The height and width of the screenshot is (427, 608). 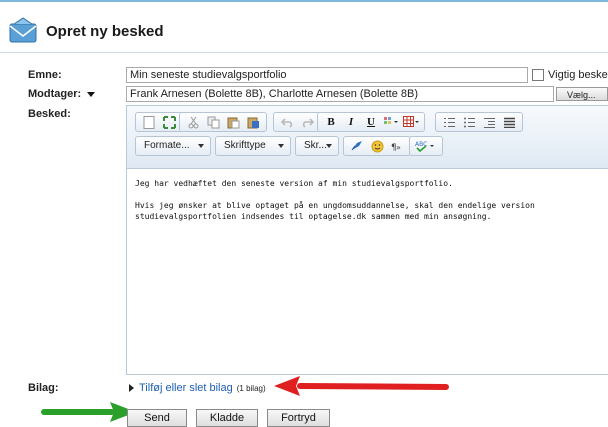 I want to click on text-color-icon, so click(x=391, y=122).